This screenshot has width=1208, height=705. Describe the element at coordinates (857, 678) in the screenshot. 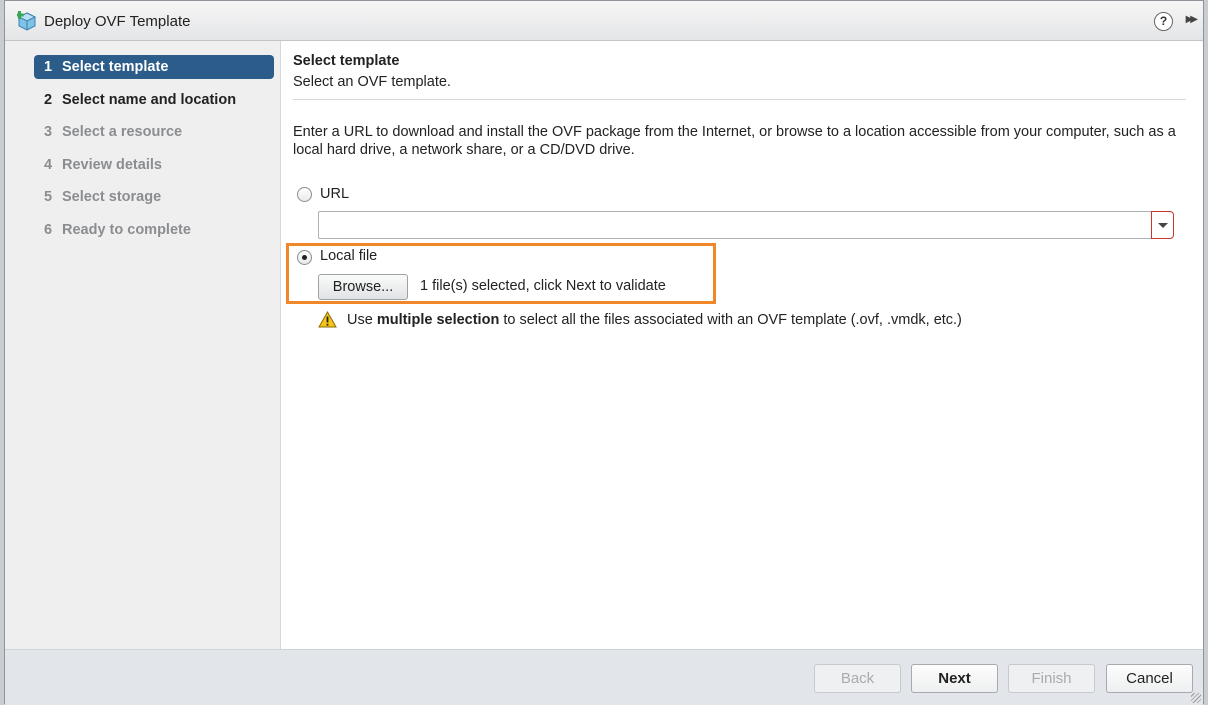

I see `back-button: Back` at that location.